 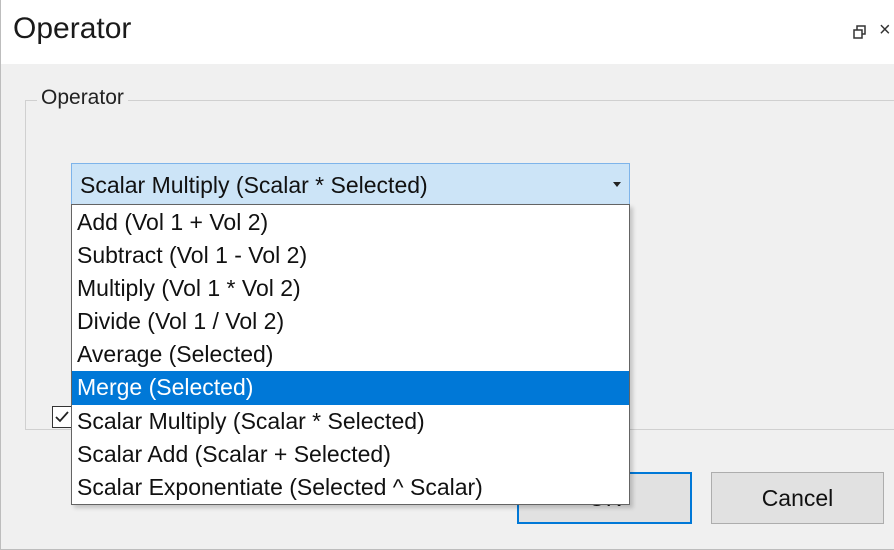 What do you see at coordinates (82, 98) in the screenshot?
I see `operator-group-label: Operator` at bounding box center [82, 98].